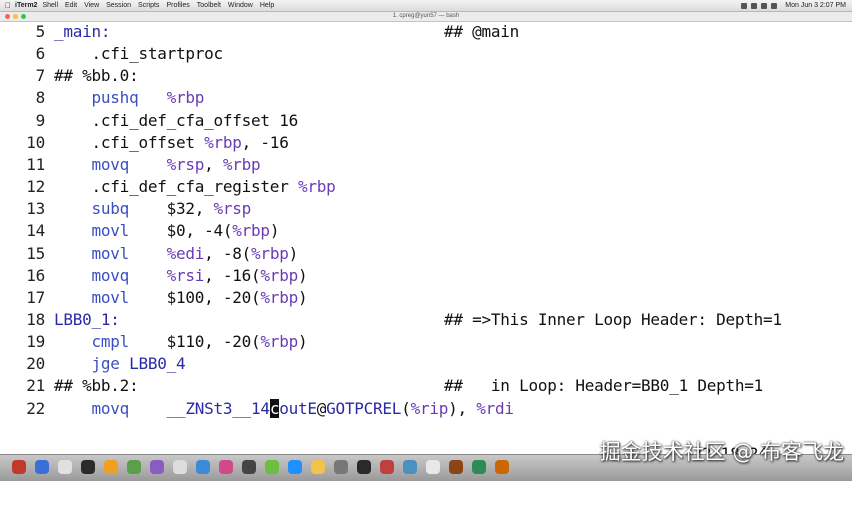 The height and width of the screenshot is (509, 852). Describe the element at coordinates (35, 342) in the screenshot. I see `line-number: 19` at that location.